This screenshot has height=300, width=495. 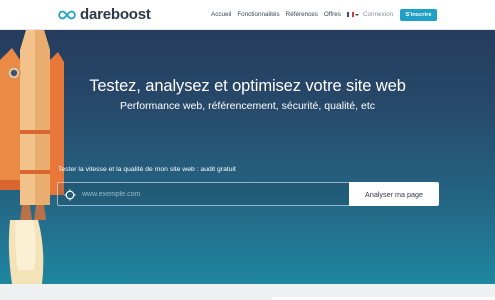 What do you see at coordinates (67, 15) in the screenshot?
I see `infinity-logo-icon` at bounding box center [67, 15].